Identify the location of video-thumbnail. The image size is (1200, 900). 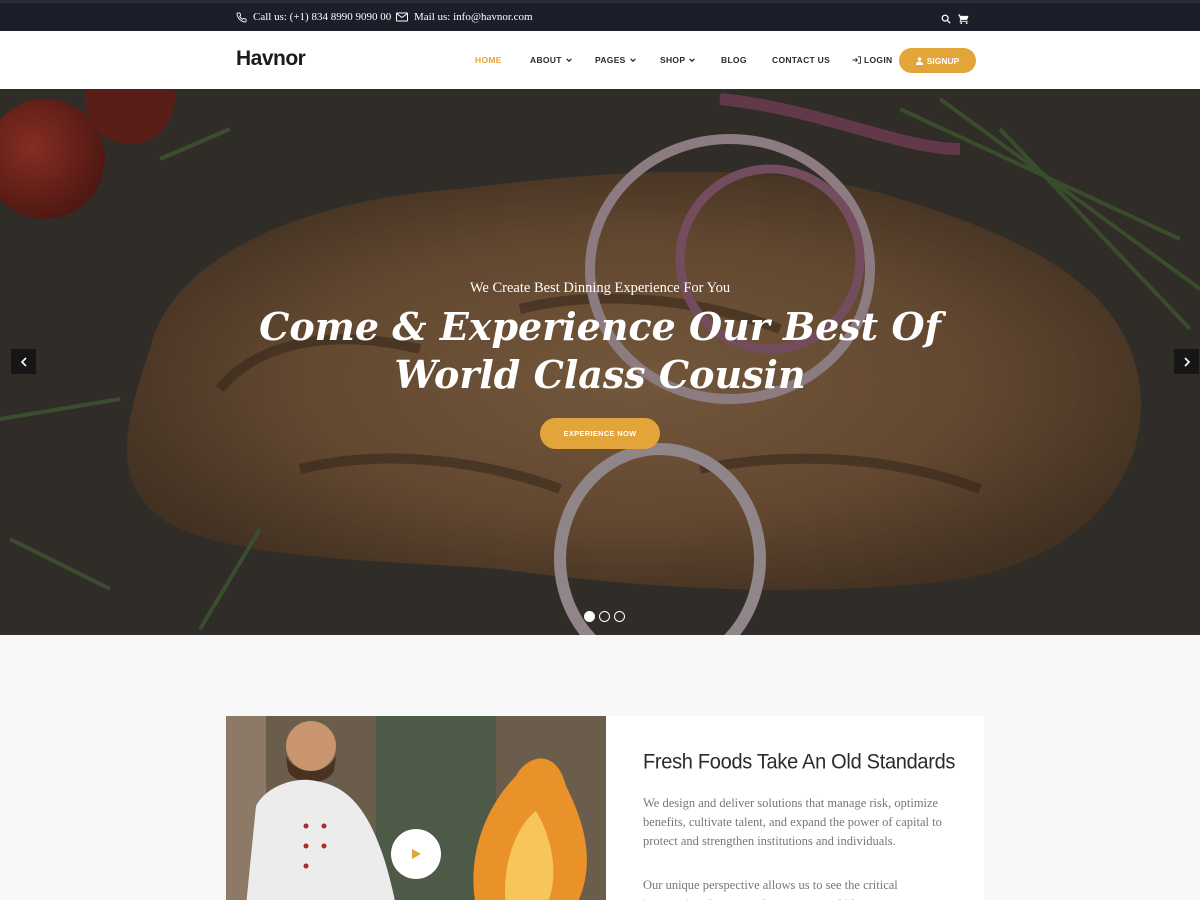
(416, 808).